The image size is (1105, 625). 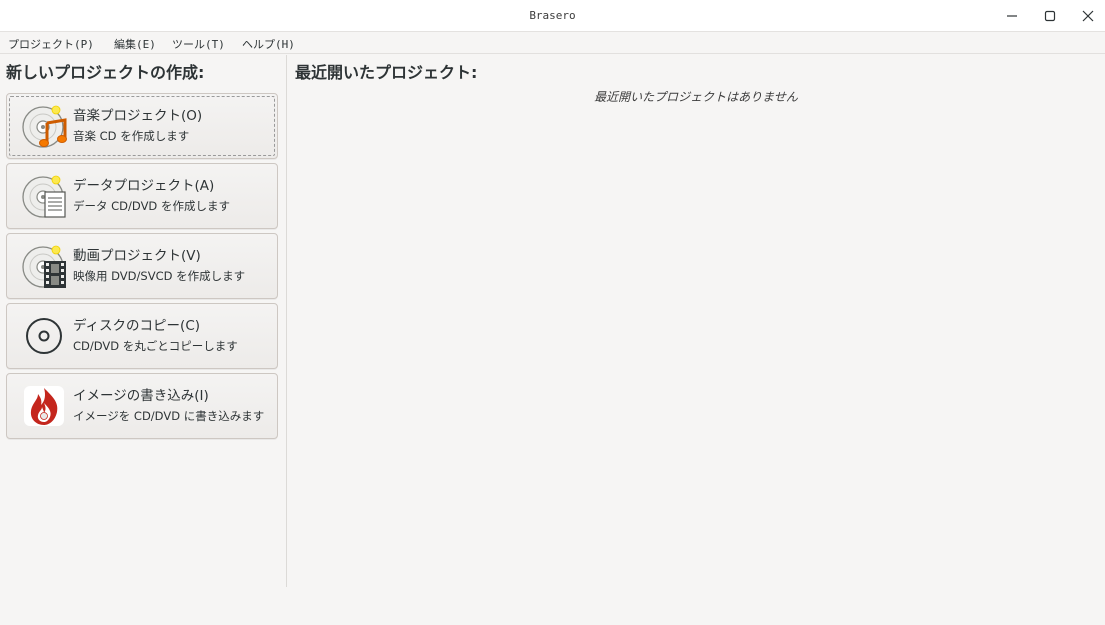 I want to click on menu-tools: ツール(T), so click(x=198, y=44).